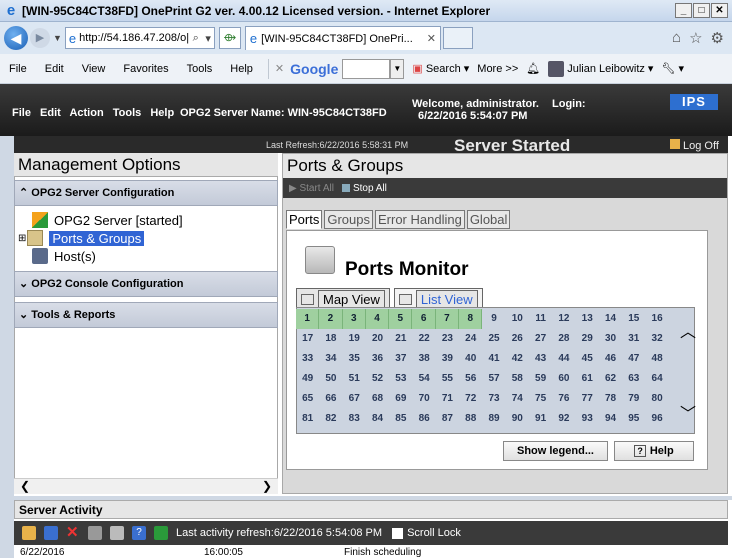  I want to click on close-tab-icon: ✕, so click(431, 38).